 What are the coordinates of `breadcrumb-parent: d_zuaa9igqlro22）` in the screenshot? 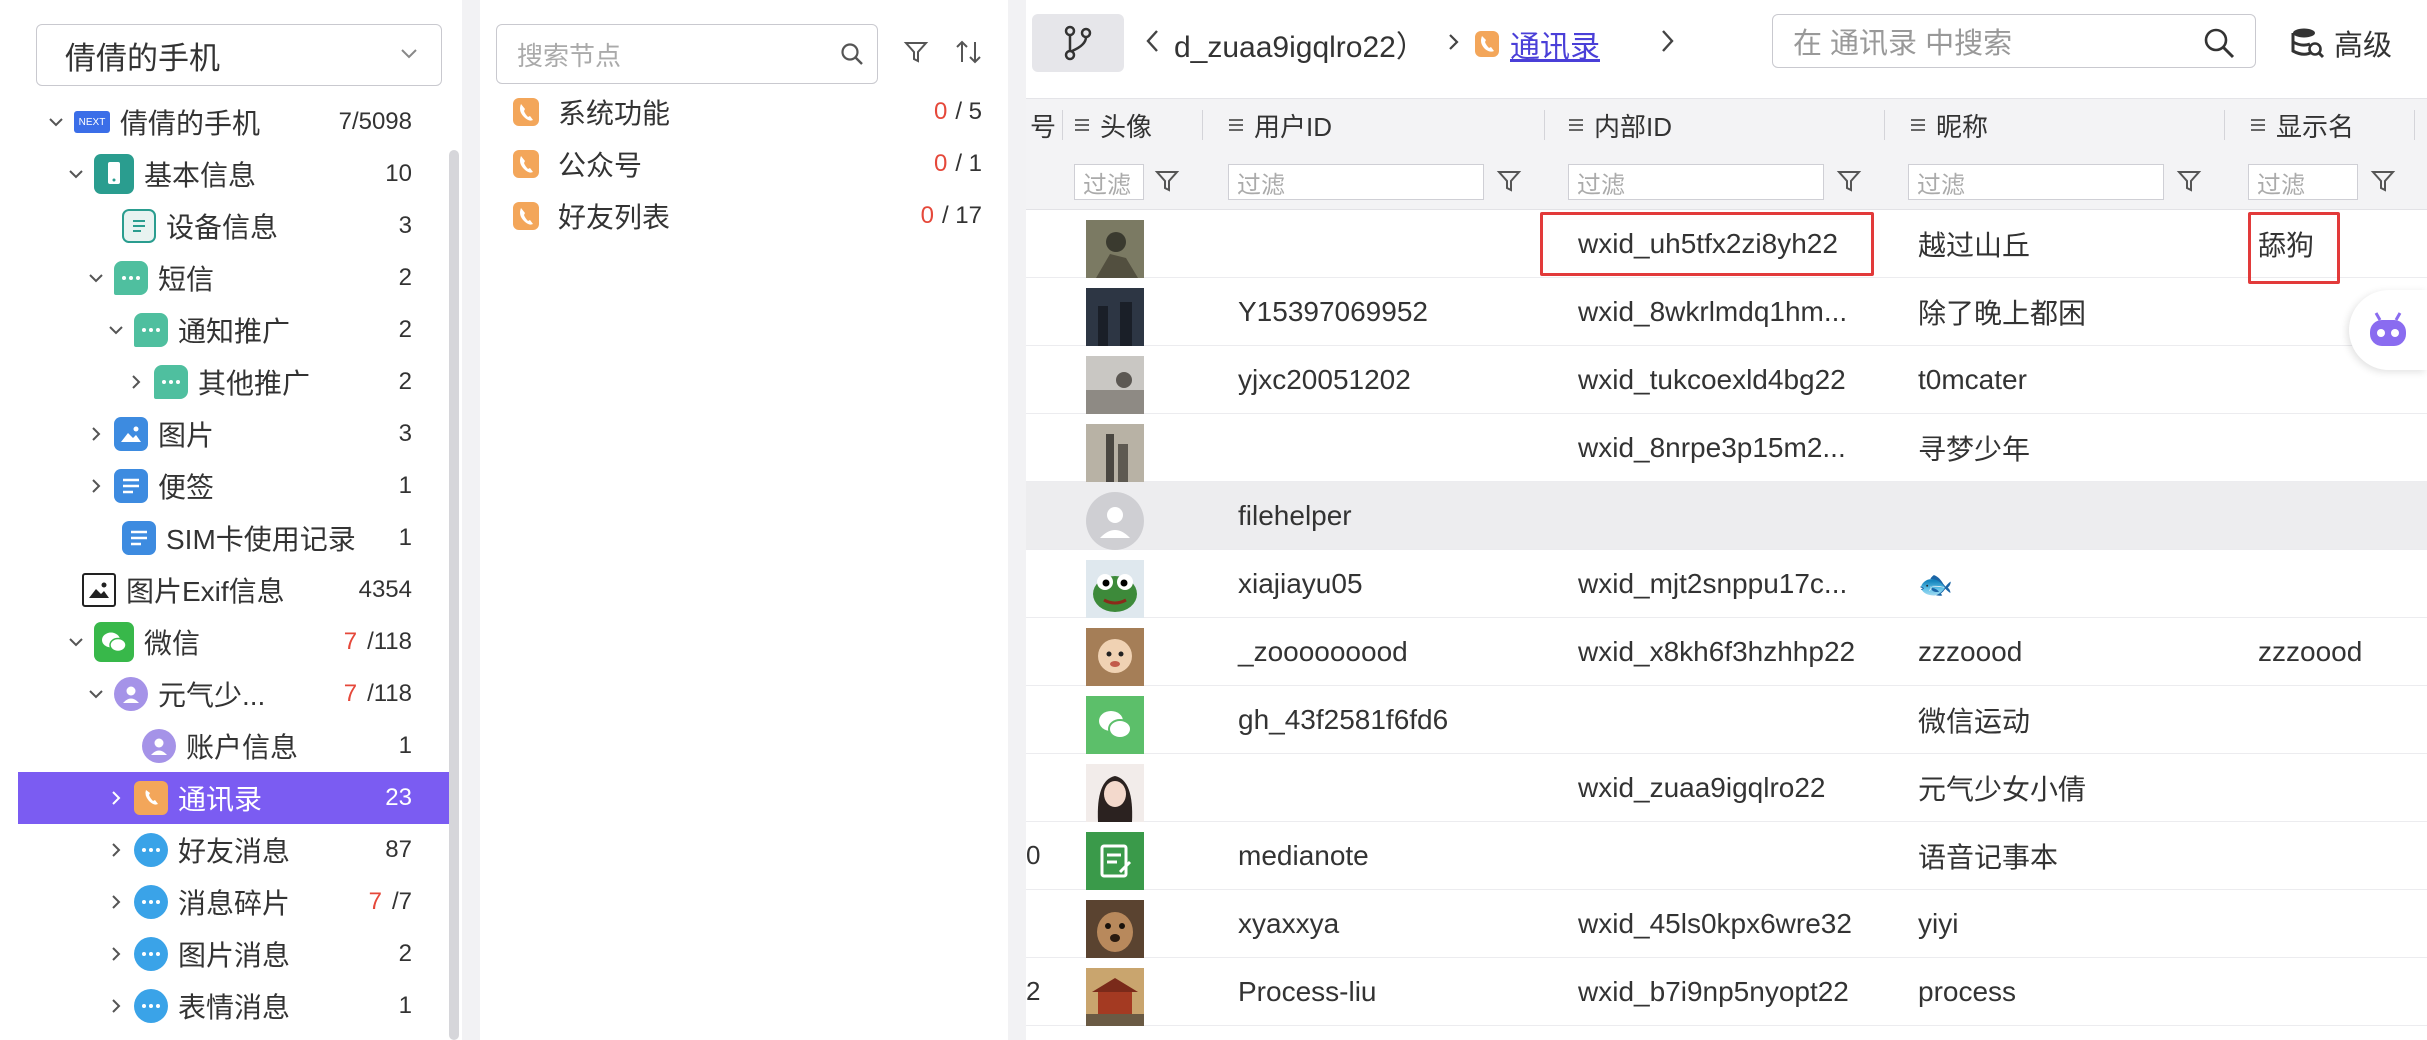 It's located at (1300, 44).